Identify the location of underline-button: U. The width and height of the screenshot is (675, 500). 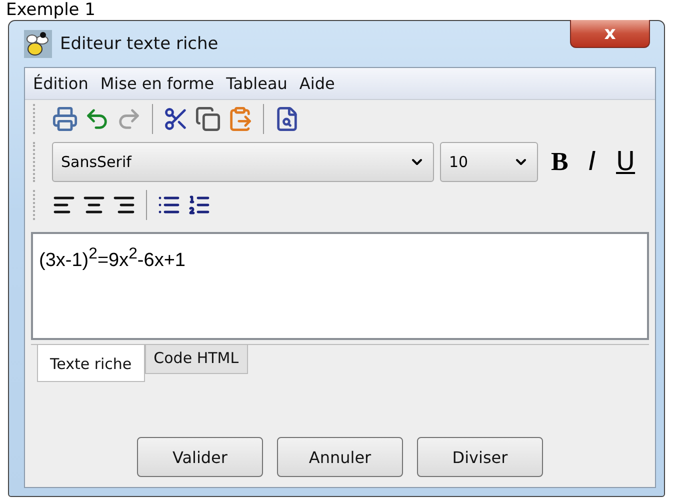
(625, 162).